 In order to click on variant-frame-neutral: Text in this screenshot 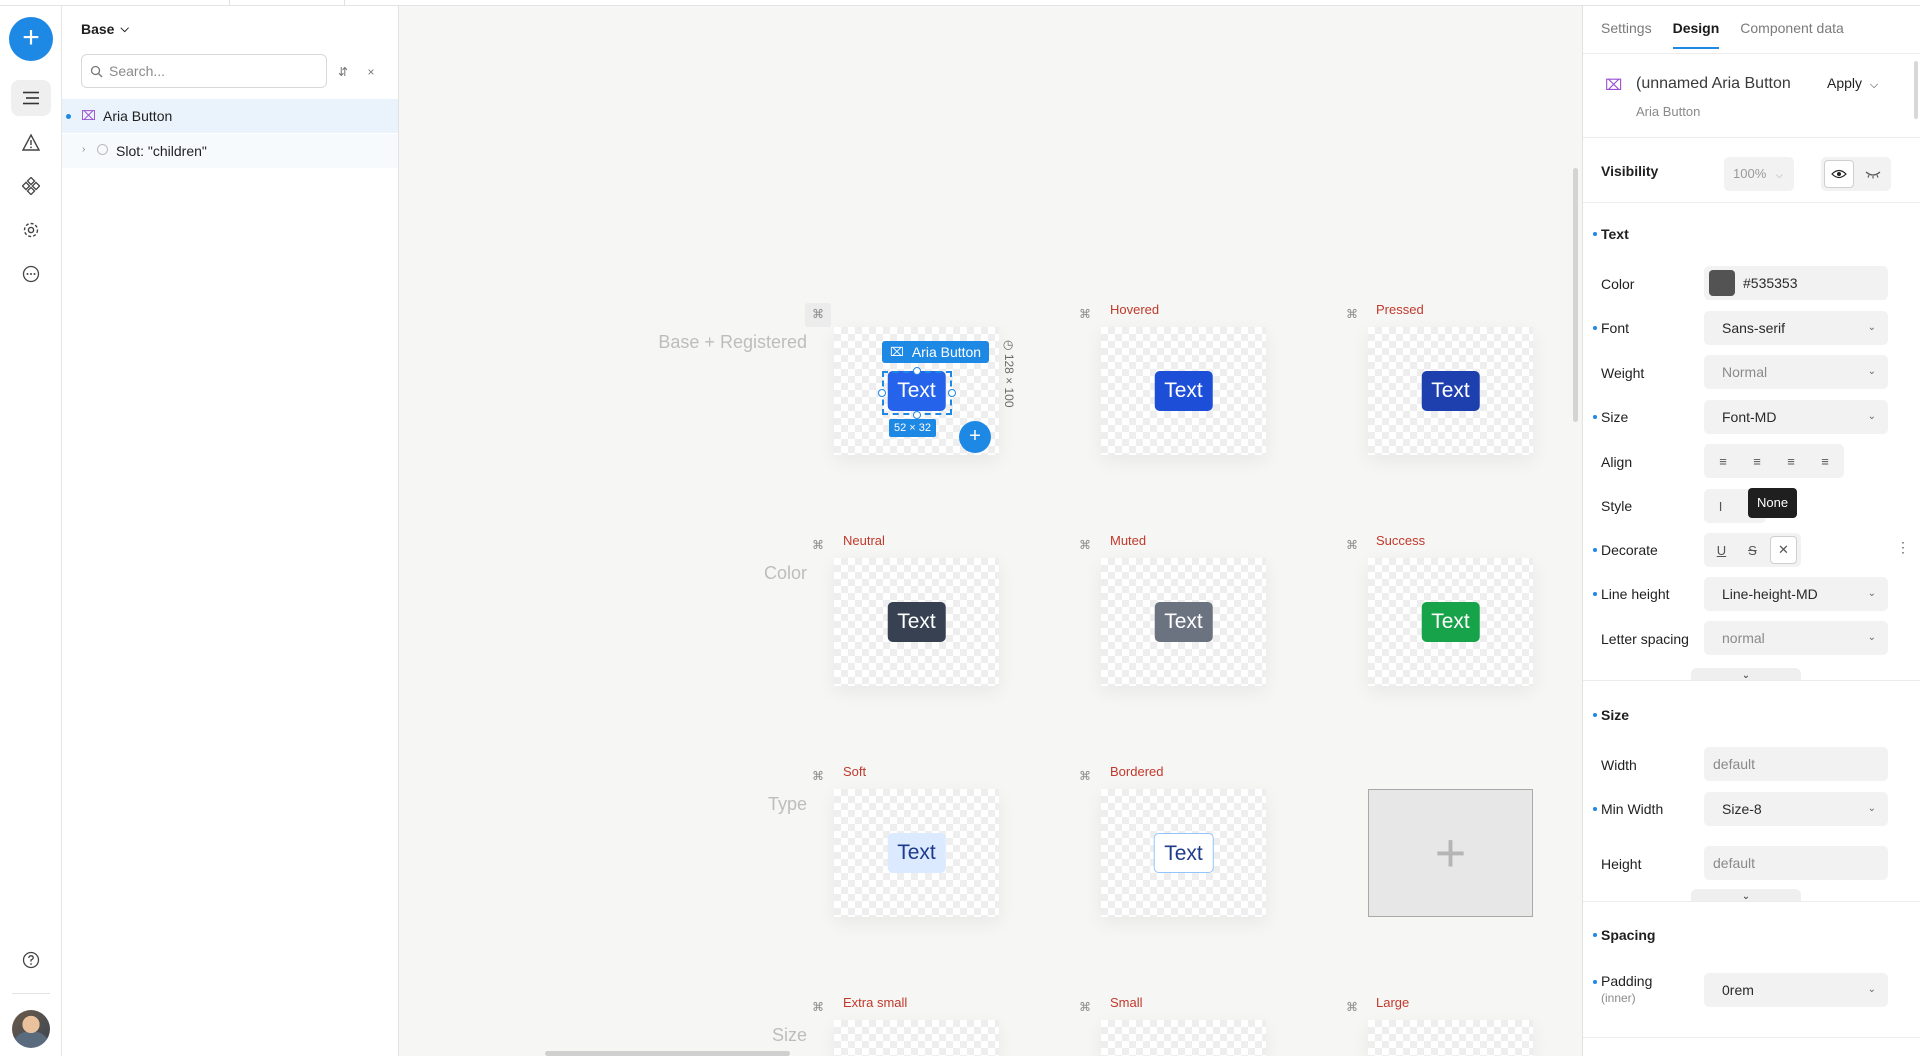, I will do `click(916, 622)`.